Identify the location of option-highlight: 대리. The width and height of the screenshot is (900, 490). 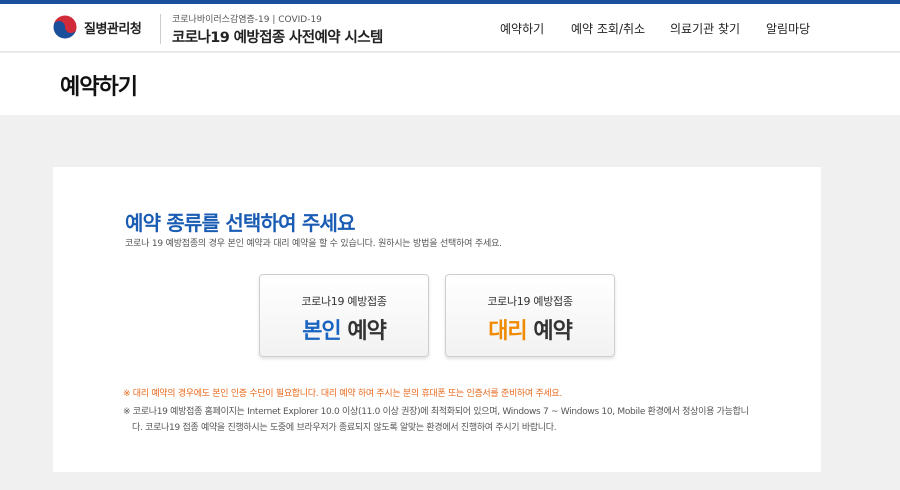
(507, 331).